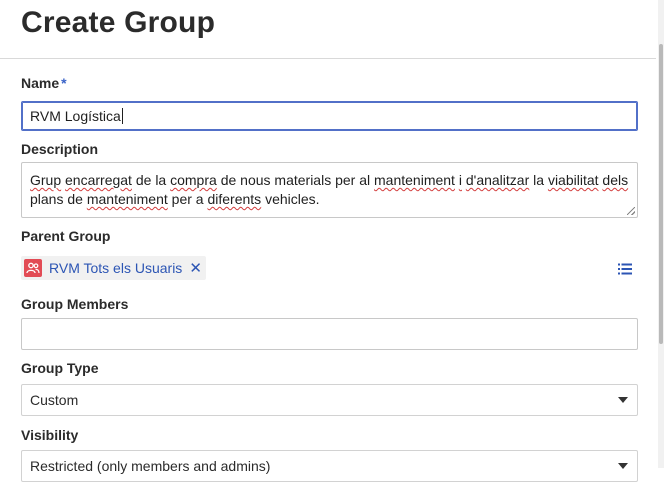 The height and width of the screenshot is (482, 664). Describe the element at coordinates (615, 180) in the screenshot. I see `misspelled-word: dels` at that location.